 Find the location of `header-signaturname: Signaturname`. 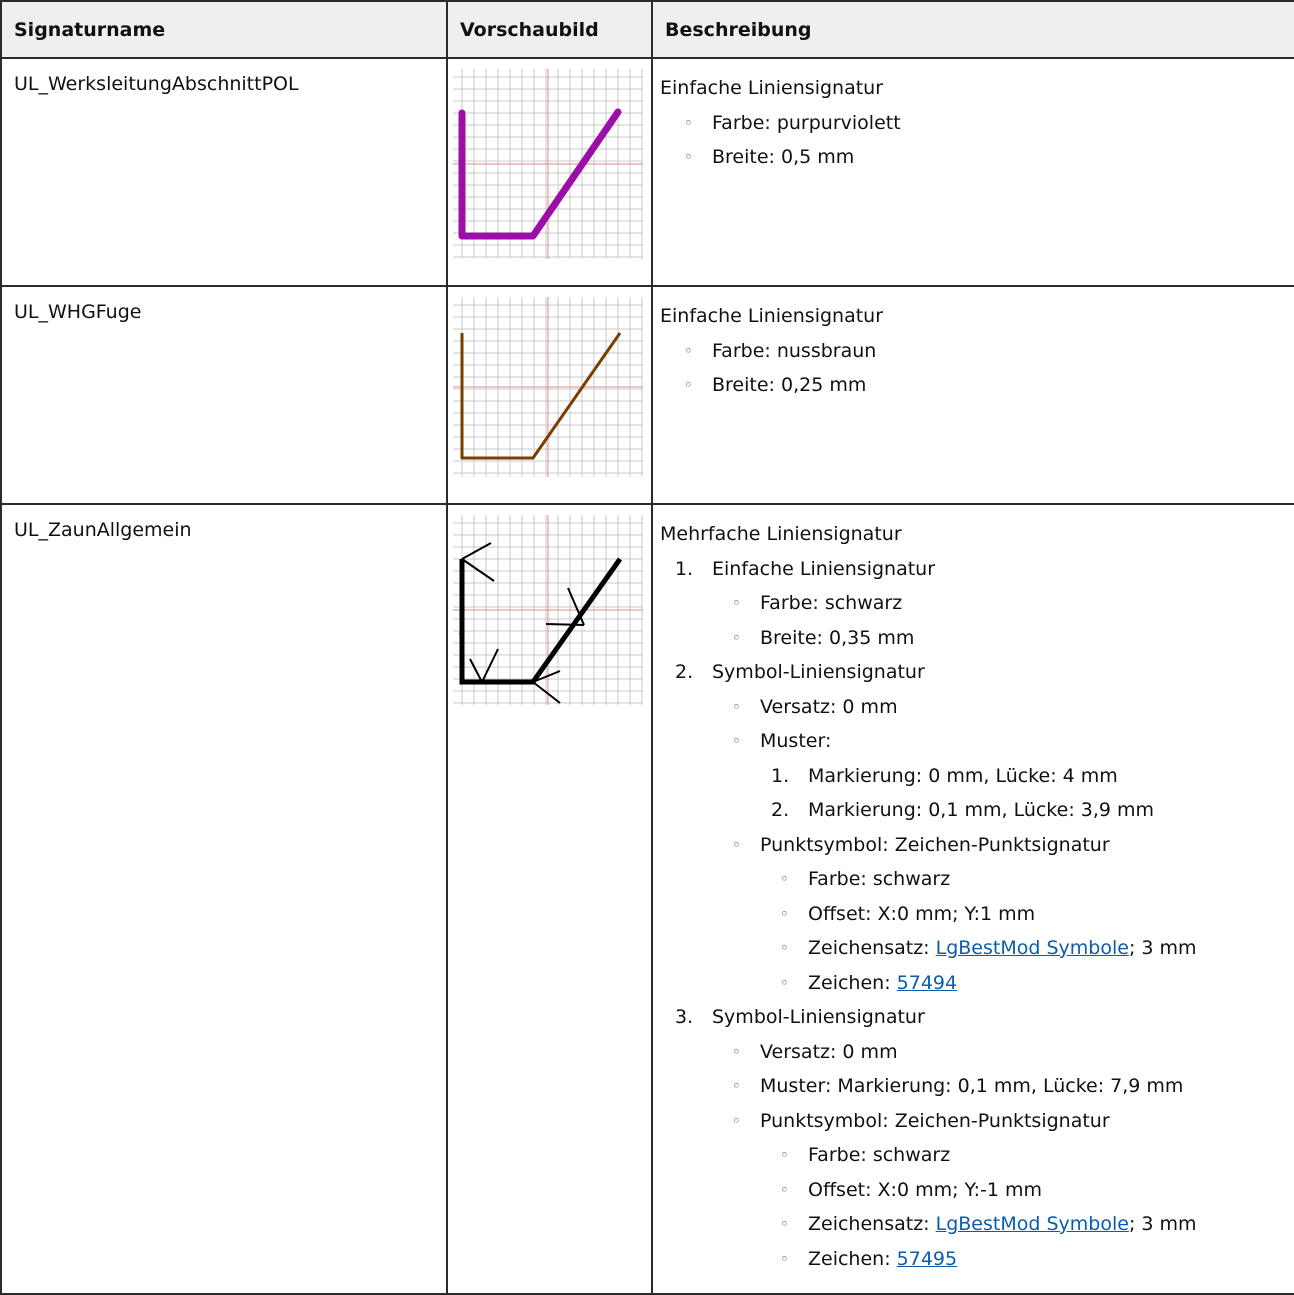

header-signaturname: Signaturname is located at coordinates (224, 29).